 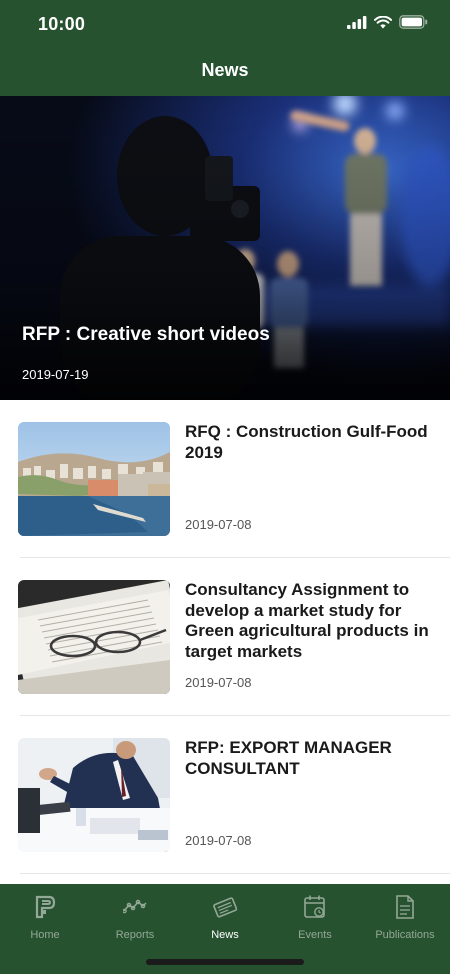 I want to click on newspaper-icon, so click(x=225, y=907).